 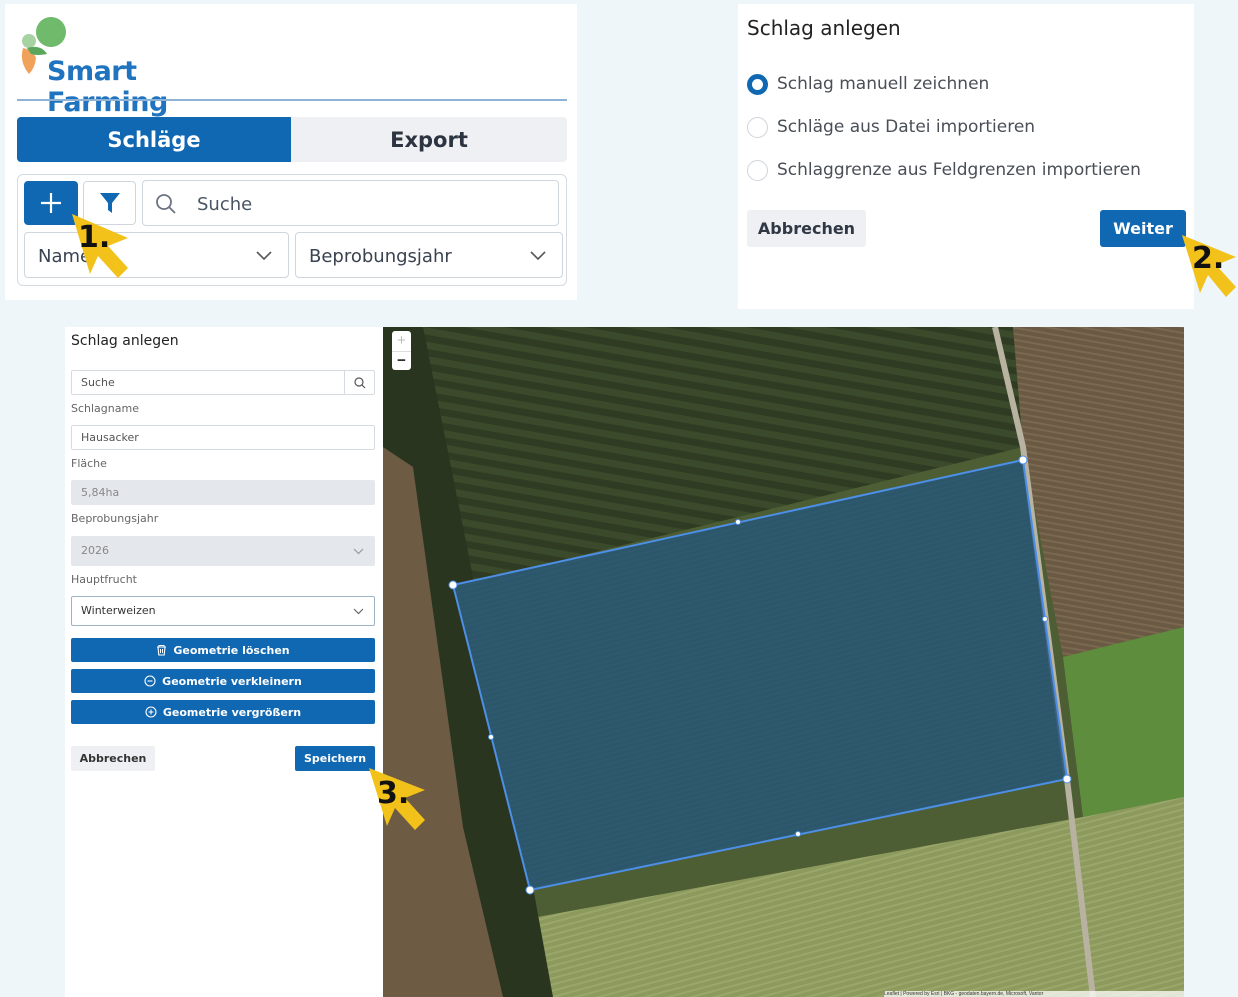 What do you see at coordinates (223, 437) in the screenshot?
I see `field-name-input: Hausacker` at bounding box center [223, 437].